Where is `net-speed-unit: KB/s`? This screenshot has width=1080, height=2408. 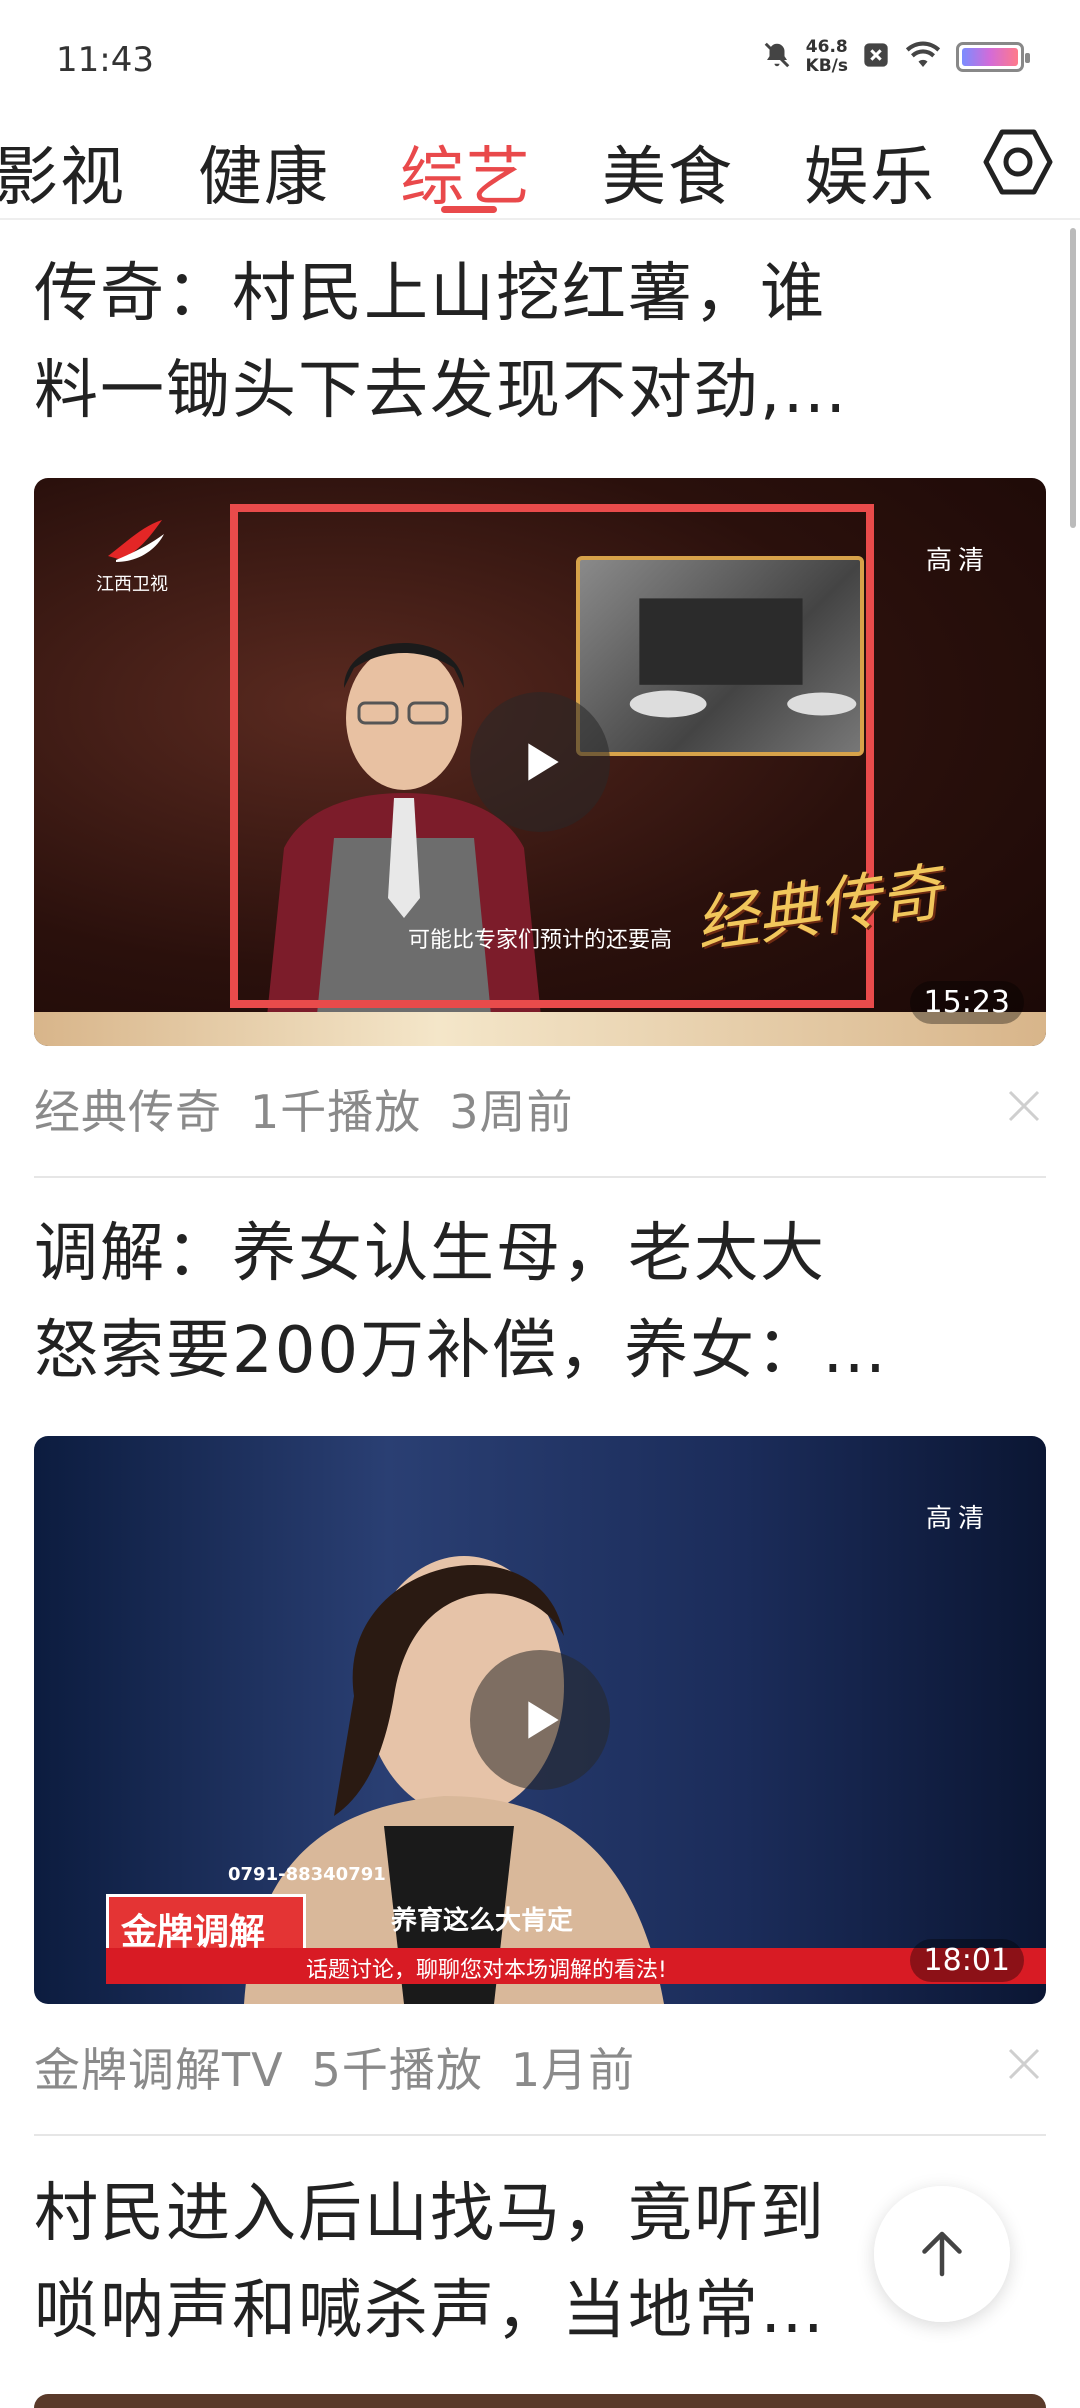
net-speed-unit: KB/s is located at coordinates (826, 66).